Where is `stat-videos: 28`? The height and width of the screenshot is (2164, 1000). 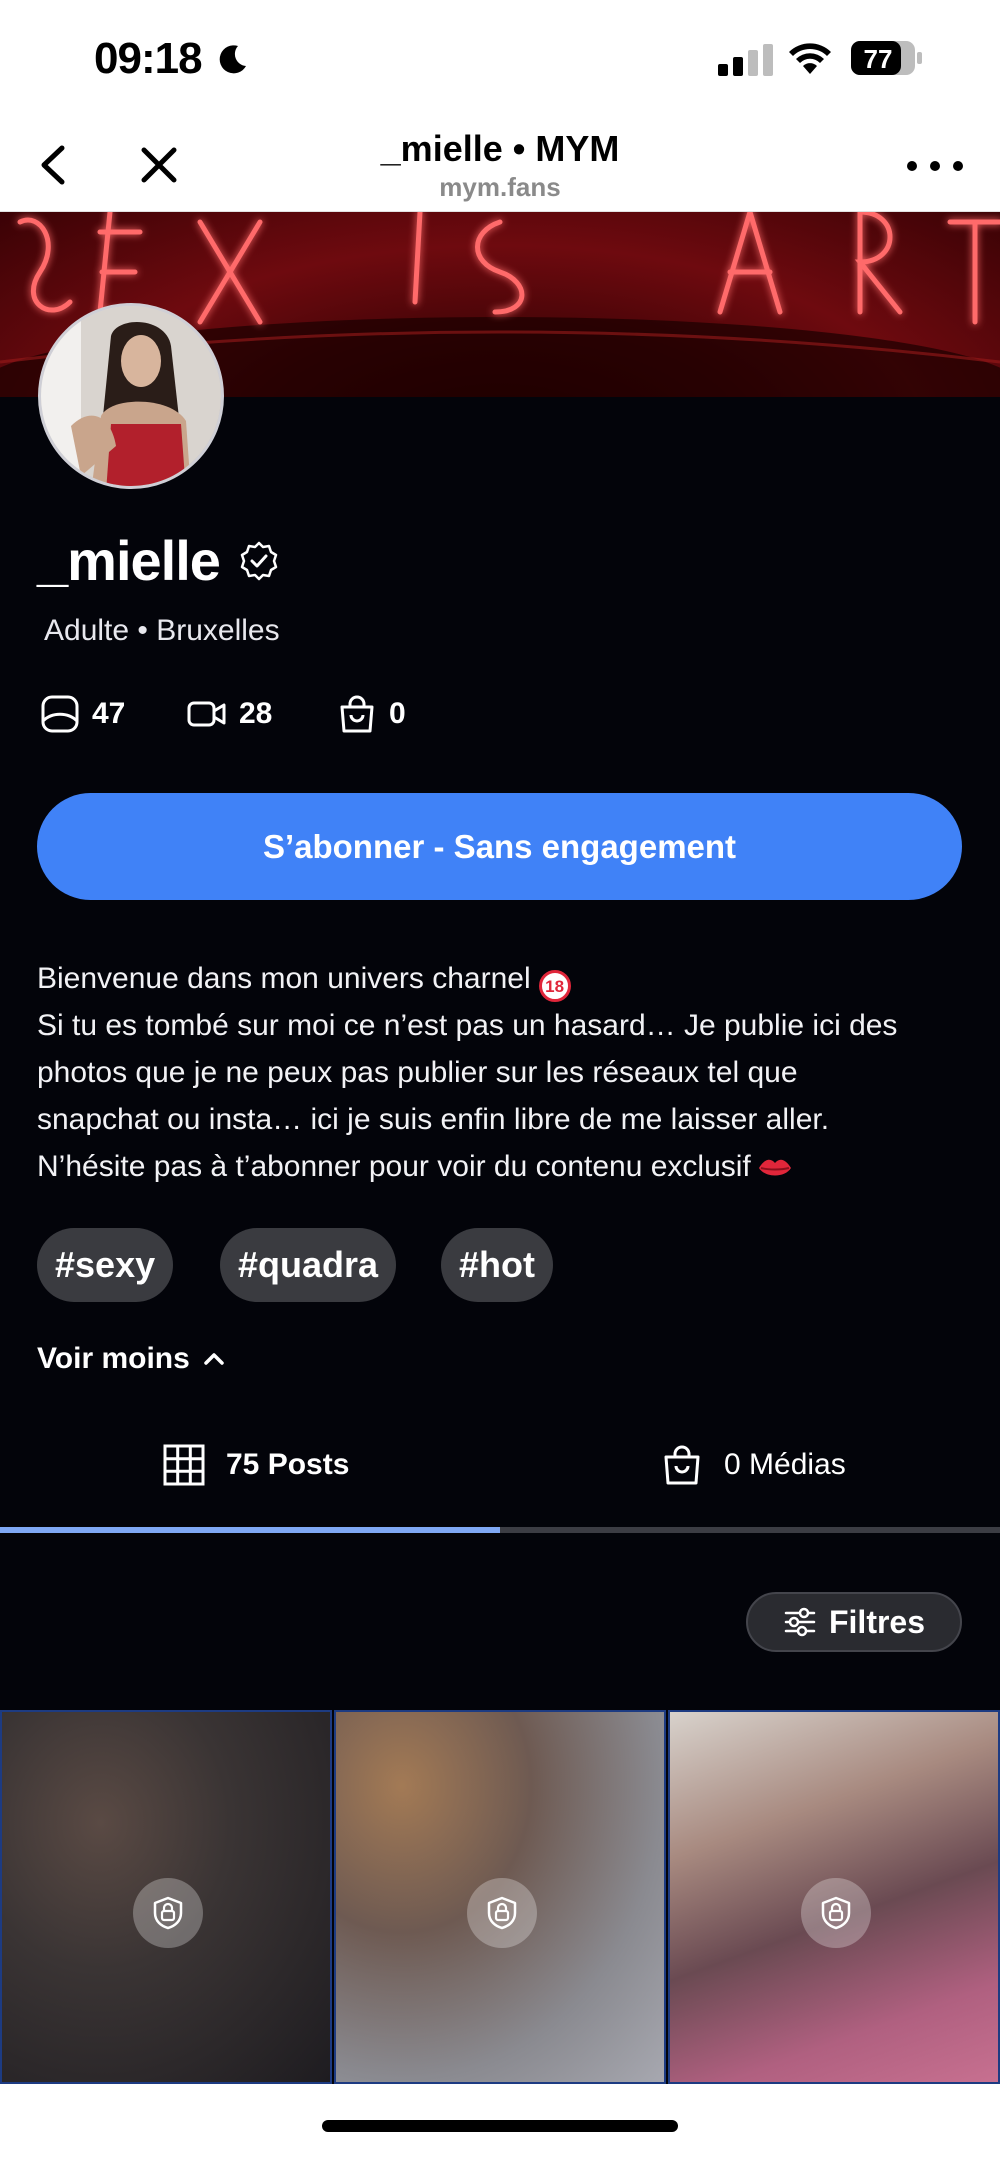
stat-videos: 28 is located at coordinates (229, 714).